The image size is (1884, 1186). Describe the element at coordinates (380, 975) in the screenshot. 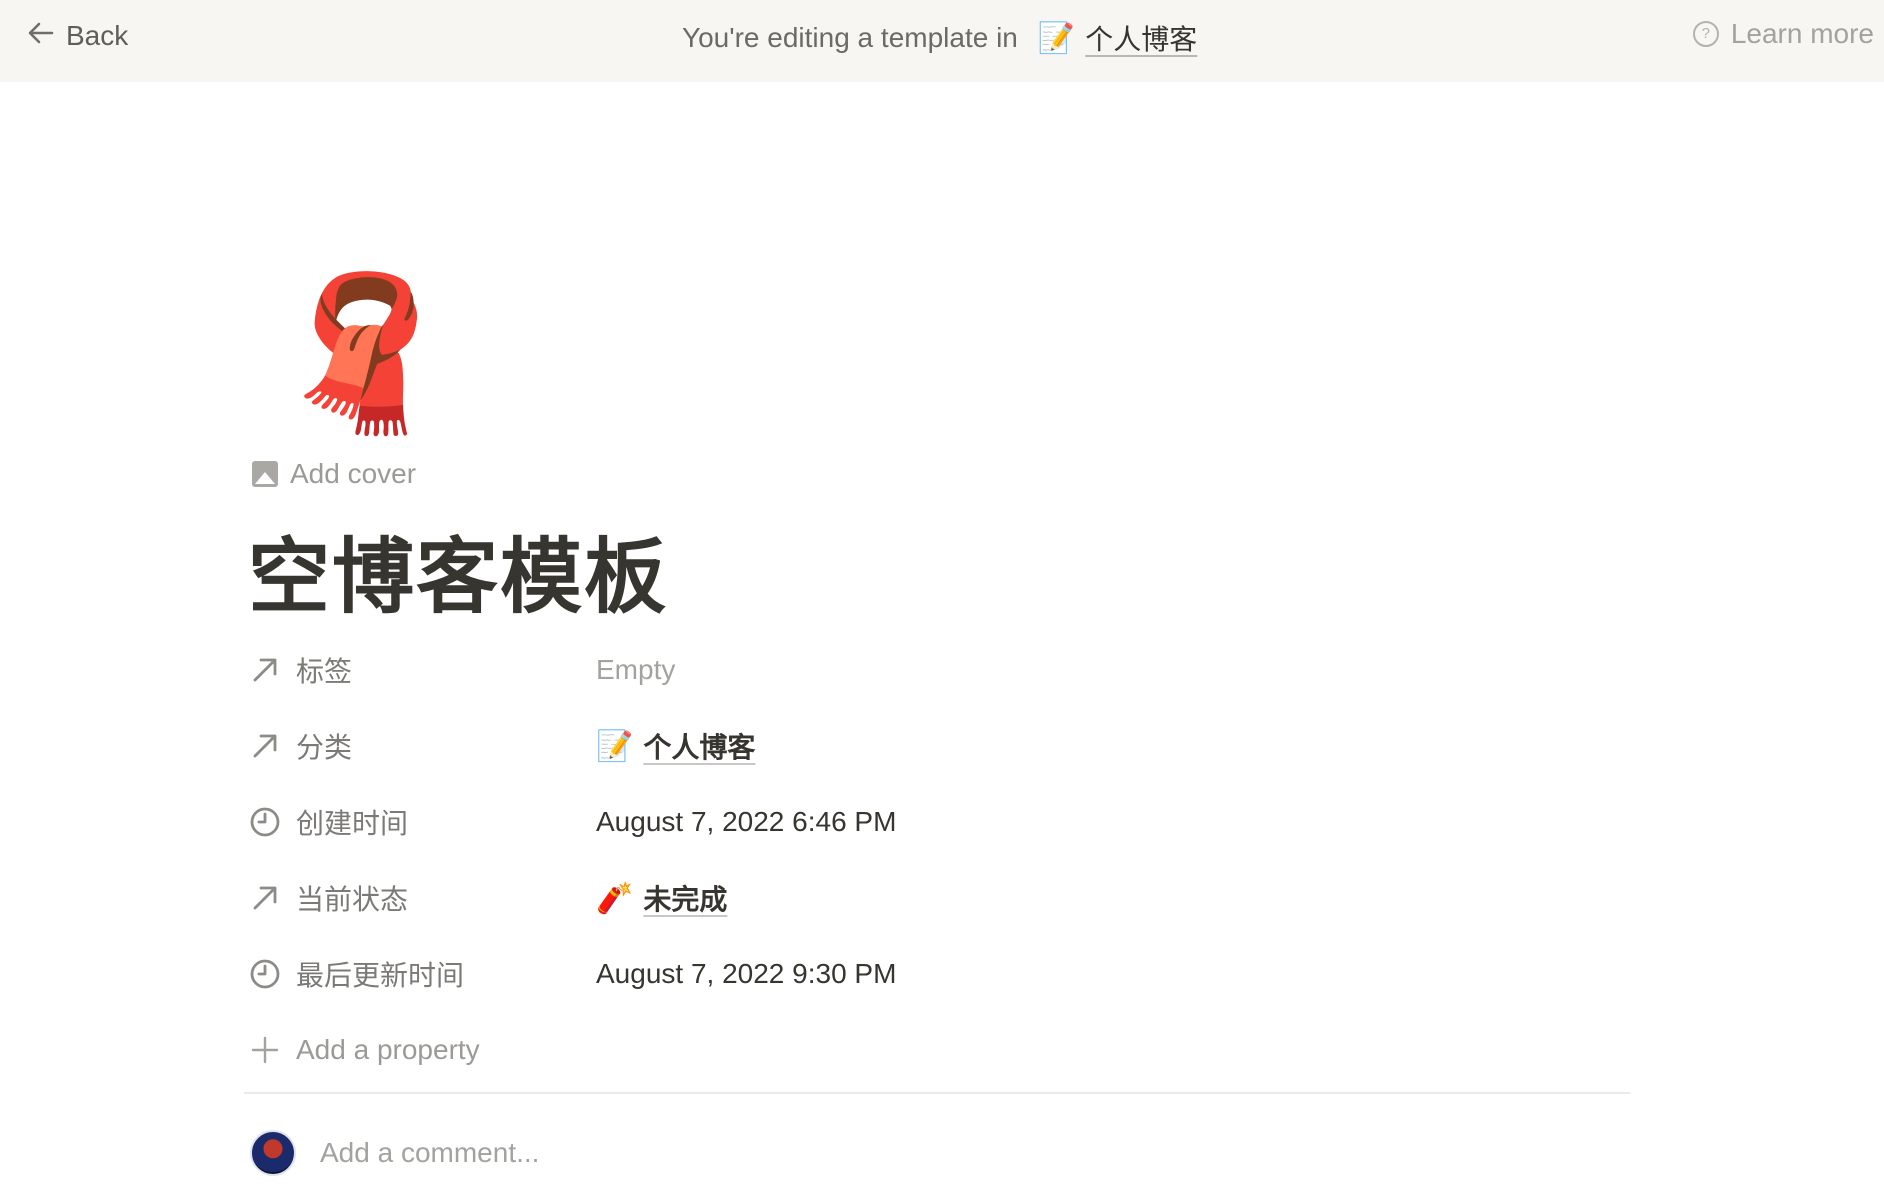

I see `property-label: 最后更新时间` at that location.